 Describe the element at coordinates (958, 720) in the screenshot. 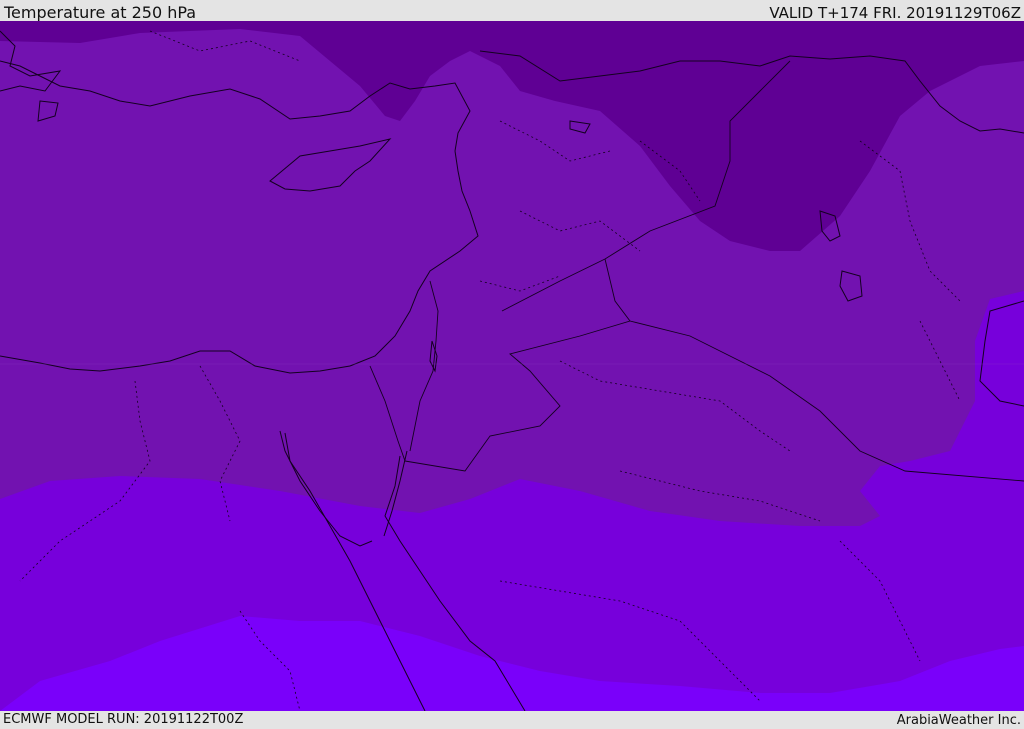

I see `credit-label: ArabiaWeather Inc.` at that location.